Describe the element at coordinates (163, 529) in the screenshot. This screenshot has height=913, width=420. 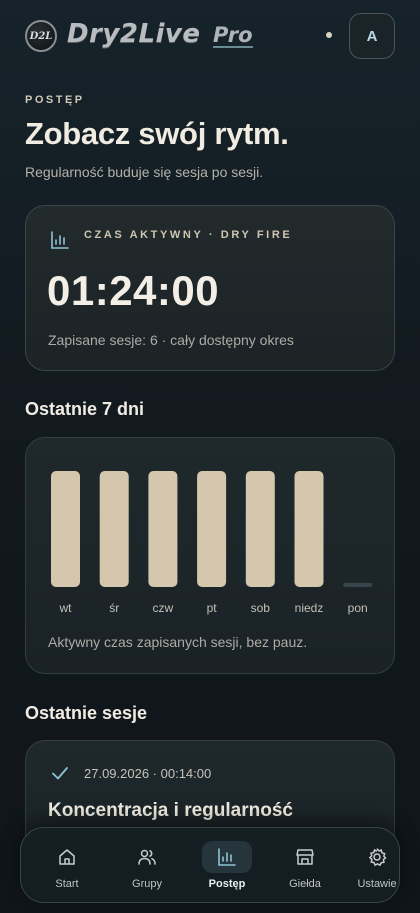
I see `bar-czw` at that location.